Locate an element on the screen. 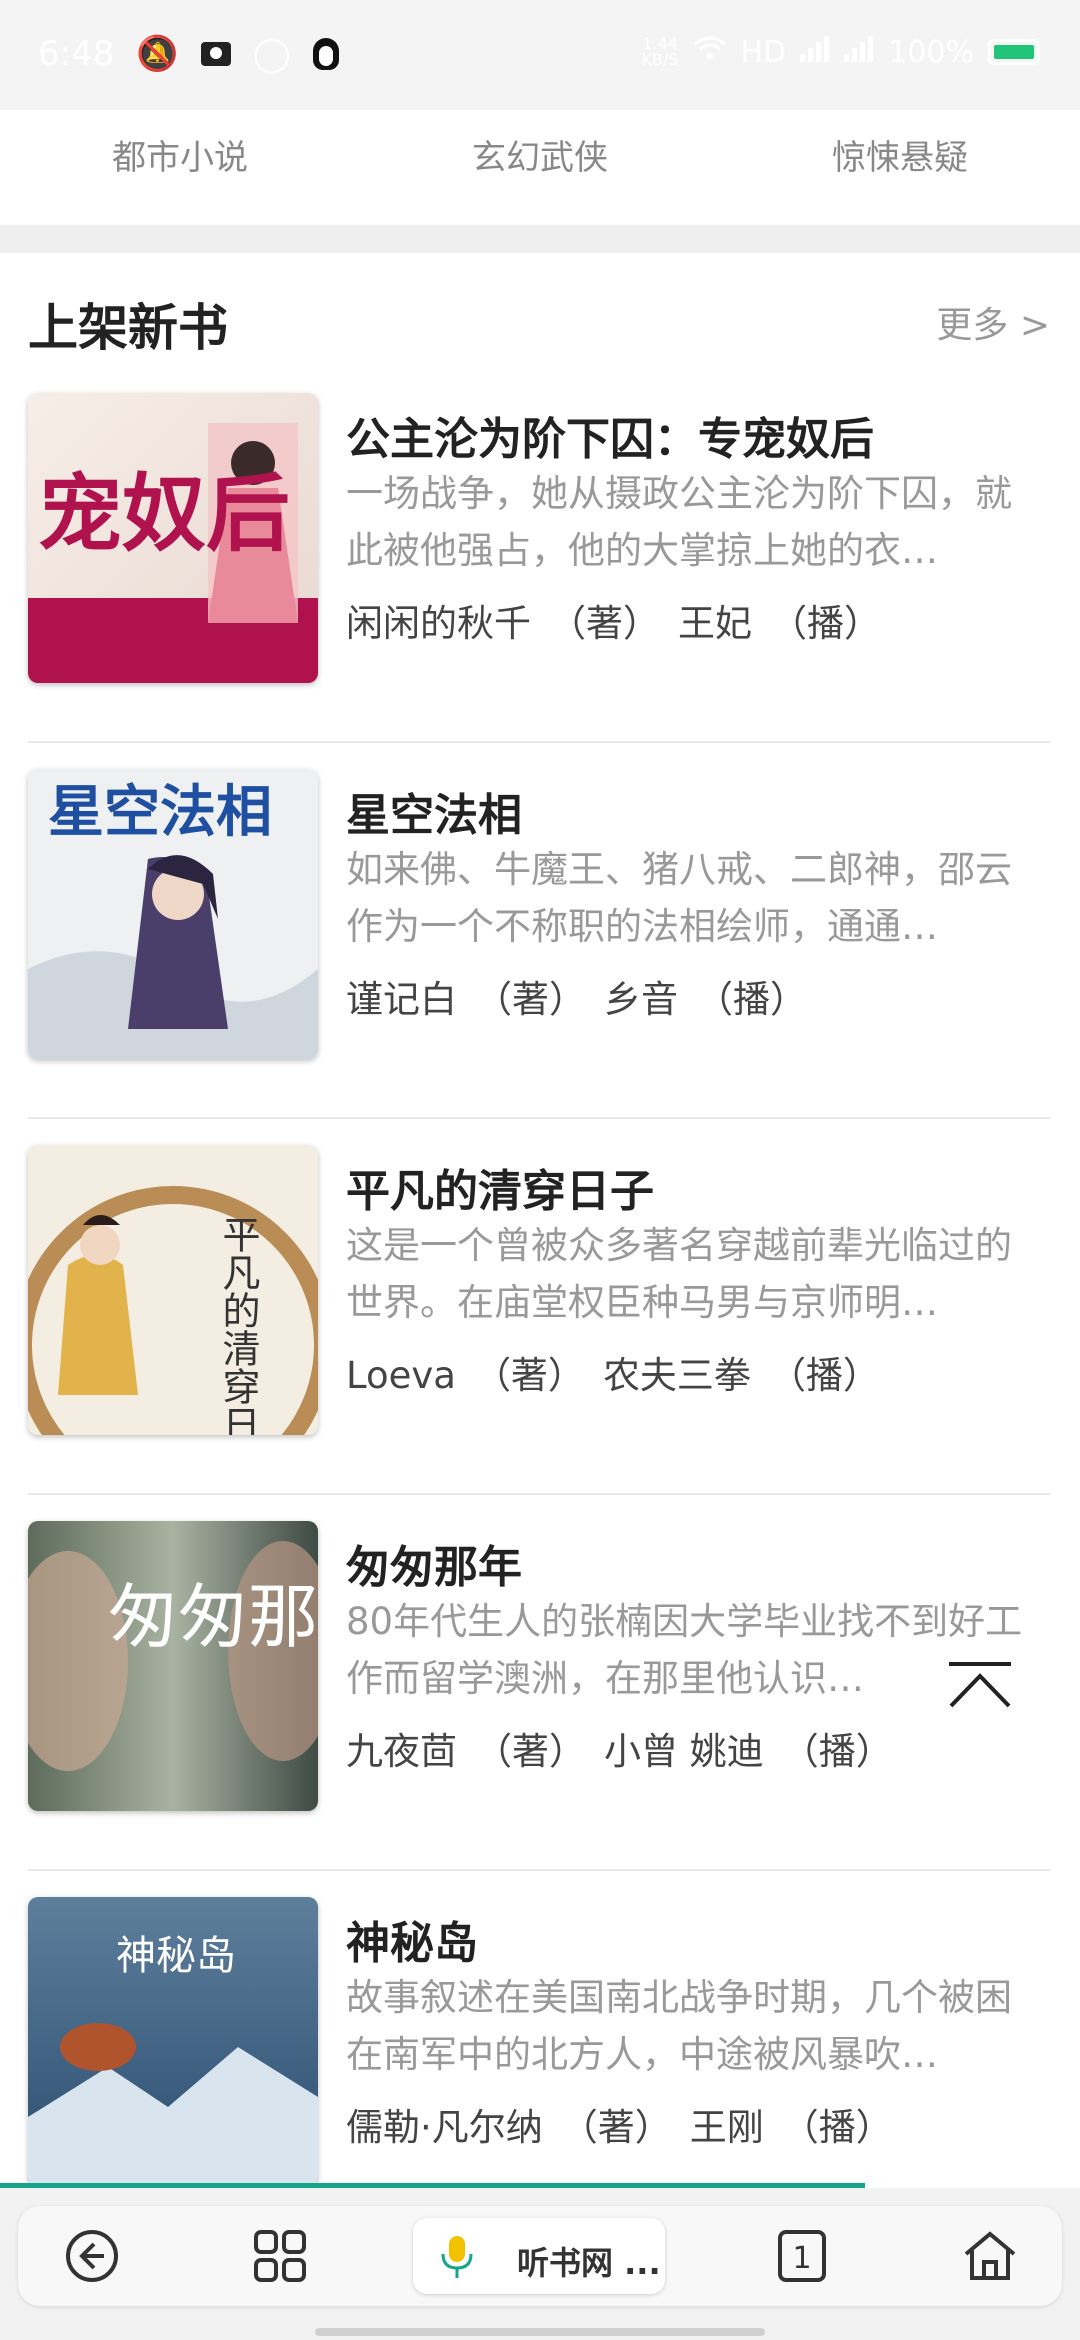 Image resolution: width=1080 pixels, height=2340 pixels. back-icon is located at coordinates (92, 2256).